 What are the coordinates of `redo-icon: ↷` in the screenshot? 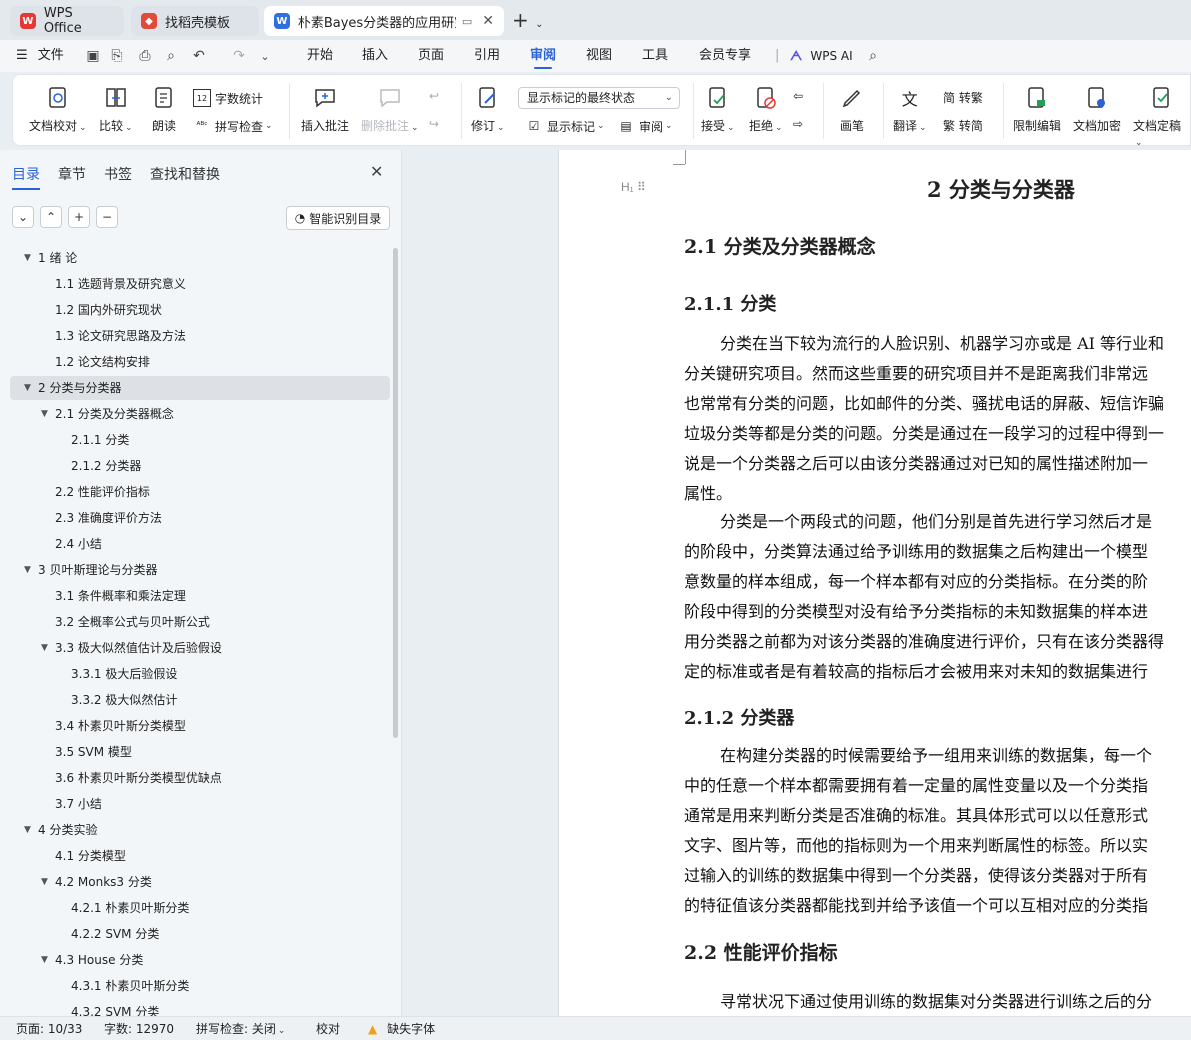 It's located at (239, 56).